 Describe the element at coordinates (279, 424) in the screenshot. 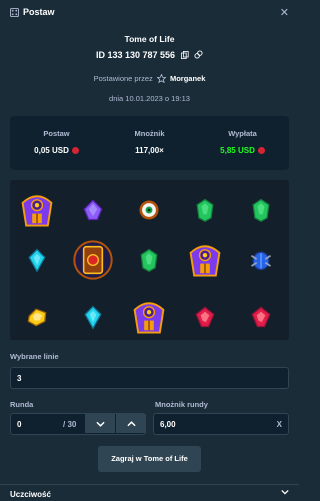

I see `round-multiplier-suffix: X` at that location.